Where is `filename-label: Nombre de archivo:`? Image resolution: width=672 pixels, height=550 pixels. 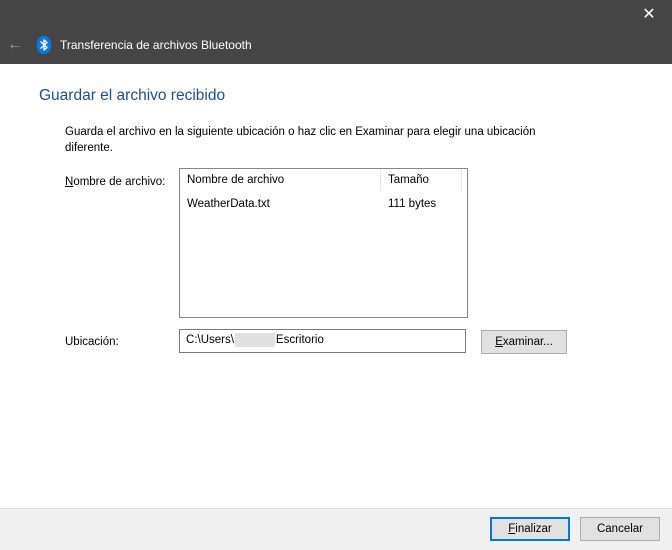
filename-label: Nombre de archivo: is located at coordinates (115, 182).